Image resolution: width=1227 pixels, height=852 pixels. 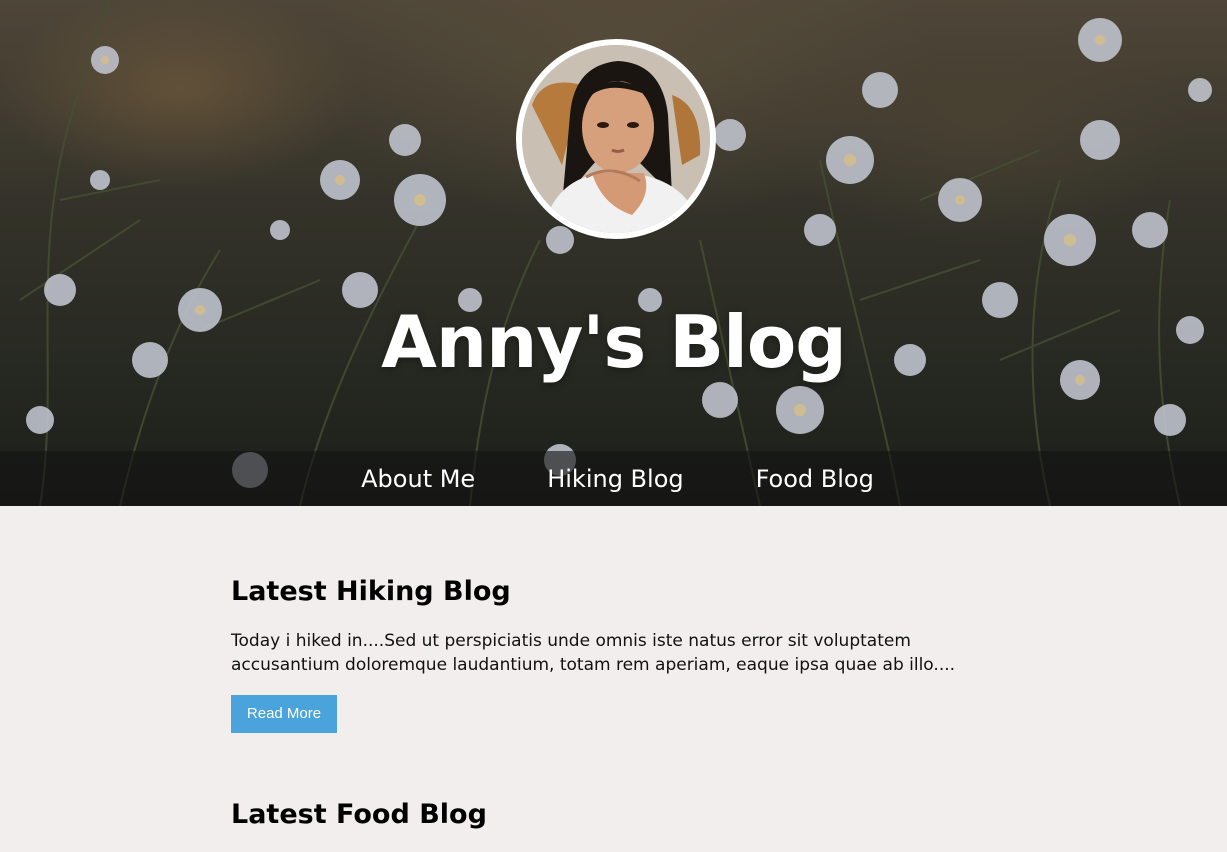 What do you see at coordinates (359, 814) in the screenshot?
I see `post-heading: Latest Food Blog` at bounding box center [359, 814].